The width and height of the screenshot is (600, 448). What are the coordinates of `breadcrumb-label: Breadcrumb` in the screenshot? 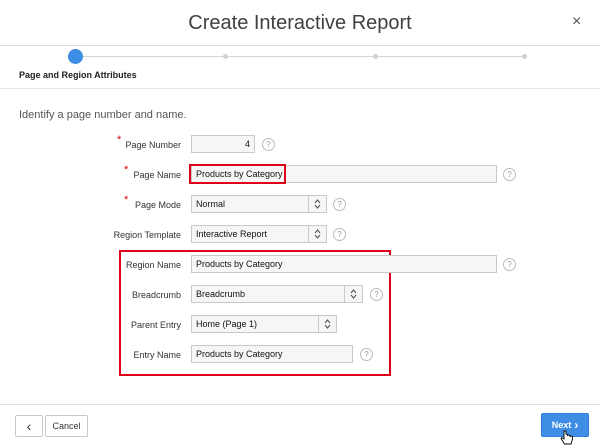 It's located at (156, 295).